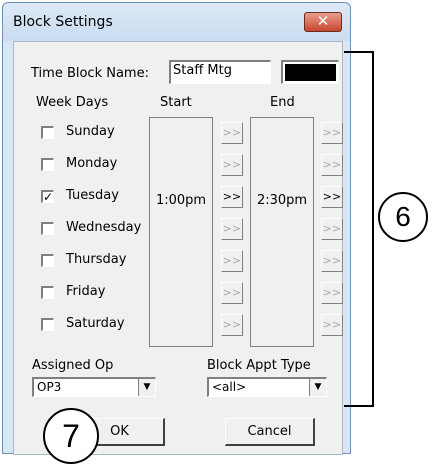  Describe the element at coordinates (259, 365) in the screenshot. I see `block-appt-type-label: Block Appt Type` at that location.